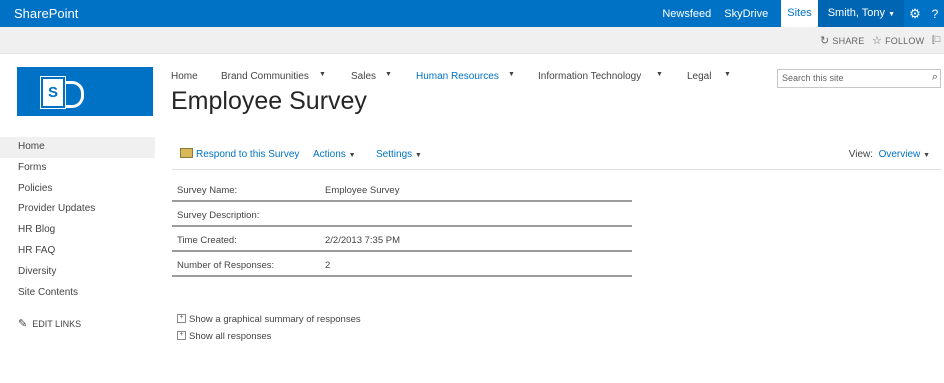 The height and width of the screenshot is (383, 944). What do you see at coordinates (75, 94) in the screenshot?
I see `logo-arc` at bounding box center [75, 94].